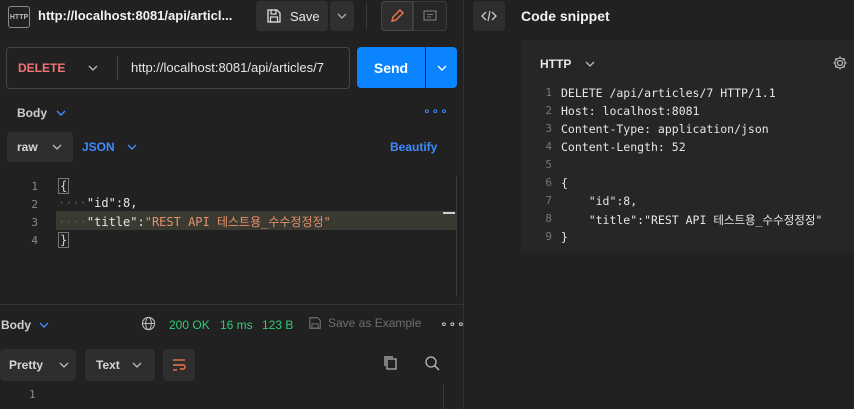 This screenshot has height=409, width=854. I want to click on snippet-line-number: 9, so click(548, 236).